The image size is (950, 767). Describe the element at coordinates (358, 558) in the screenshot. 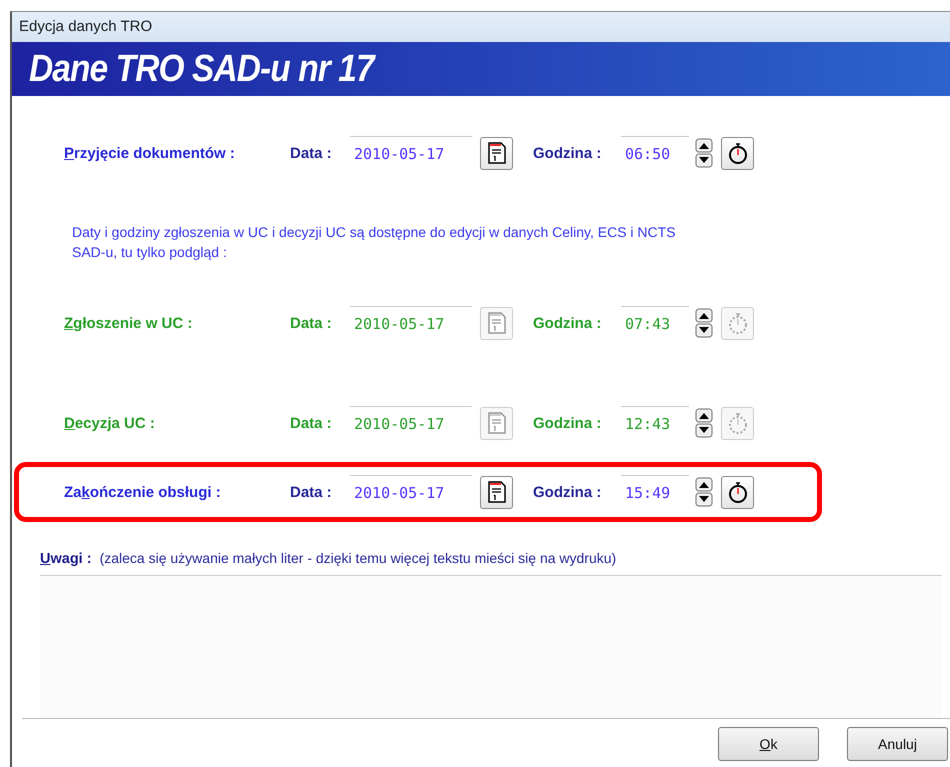

I see `remarks-hint: (zaleca się używanie małych liter - dzięki temu więcej tekstu mieści się na wydruku)` at that location.